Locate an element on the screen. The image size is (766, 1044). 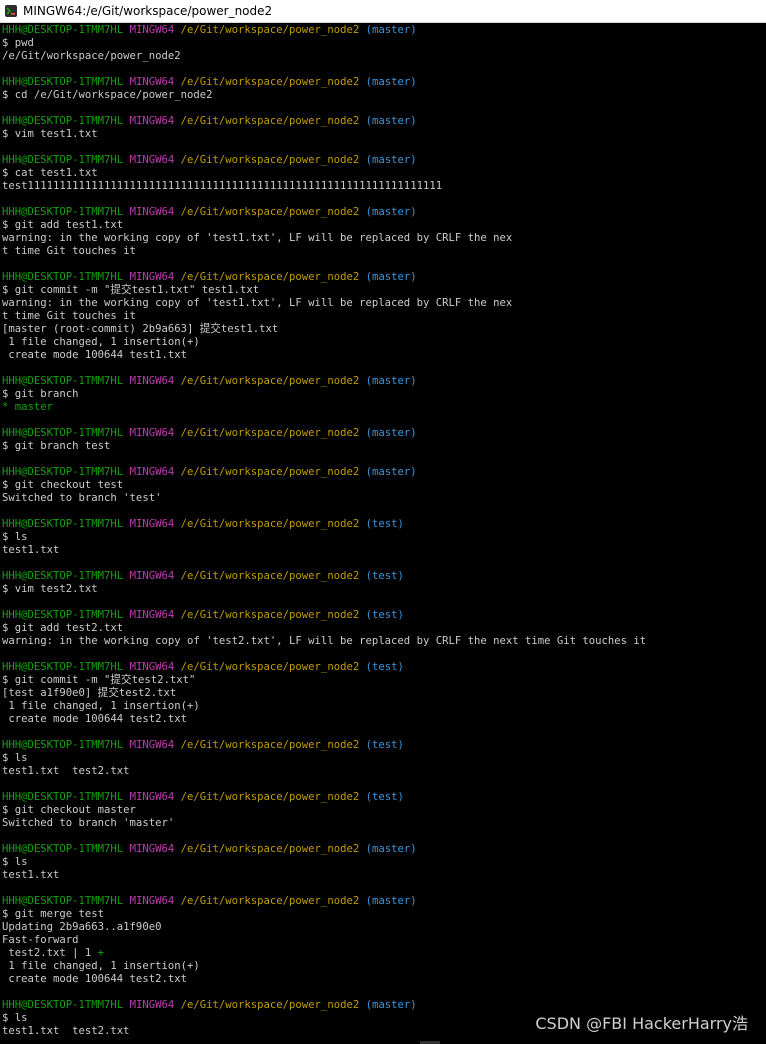
command-line: $ git commit -m "提交test2.txt" is located at coordinates (99, 680).